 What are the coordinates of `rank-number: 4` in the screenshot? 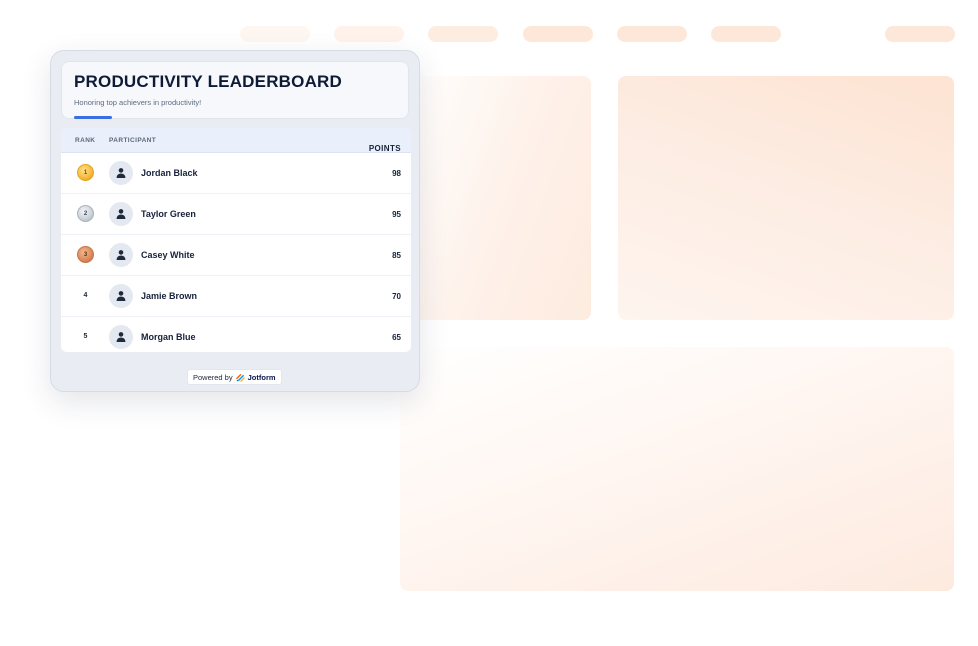 It's located at (85, 295).